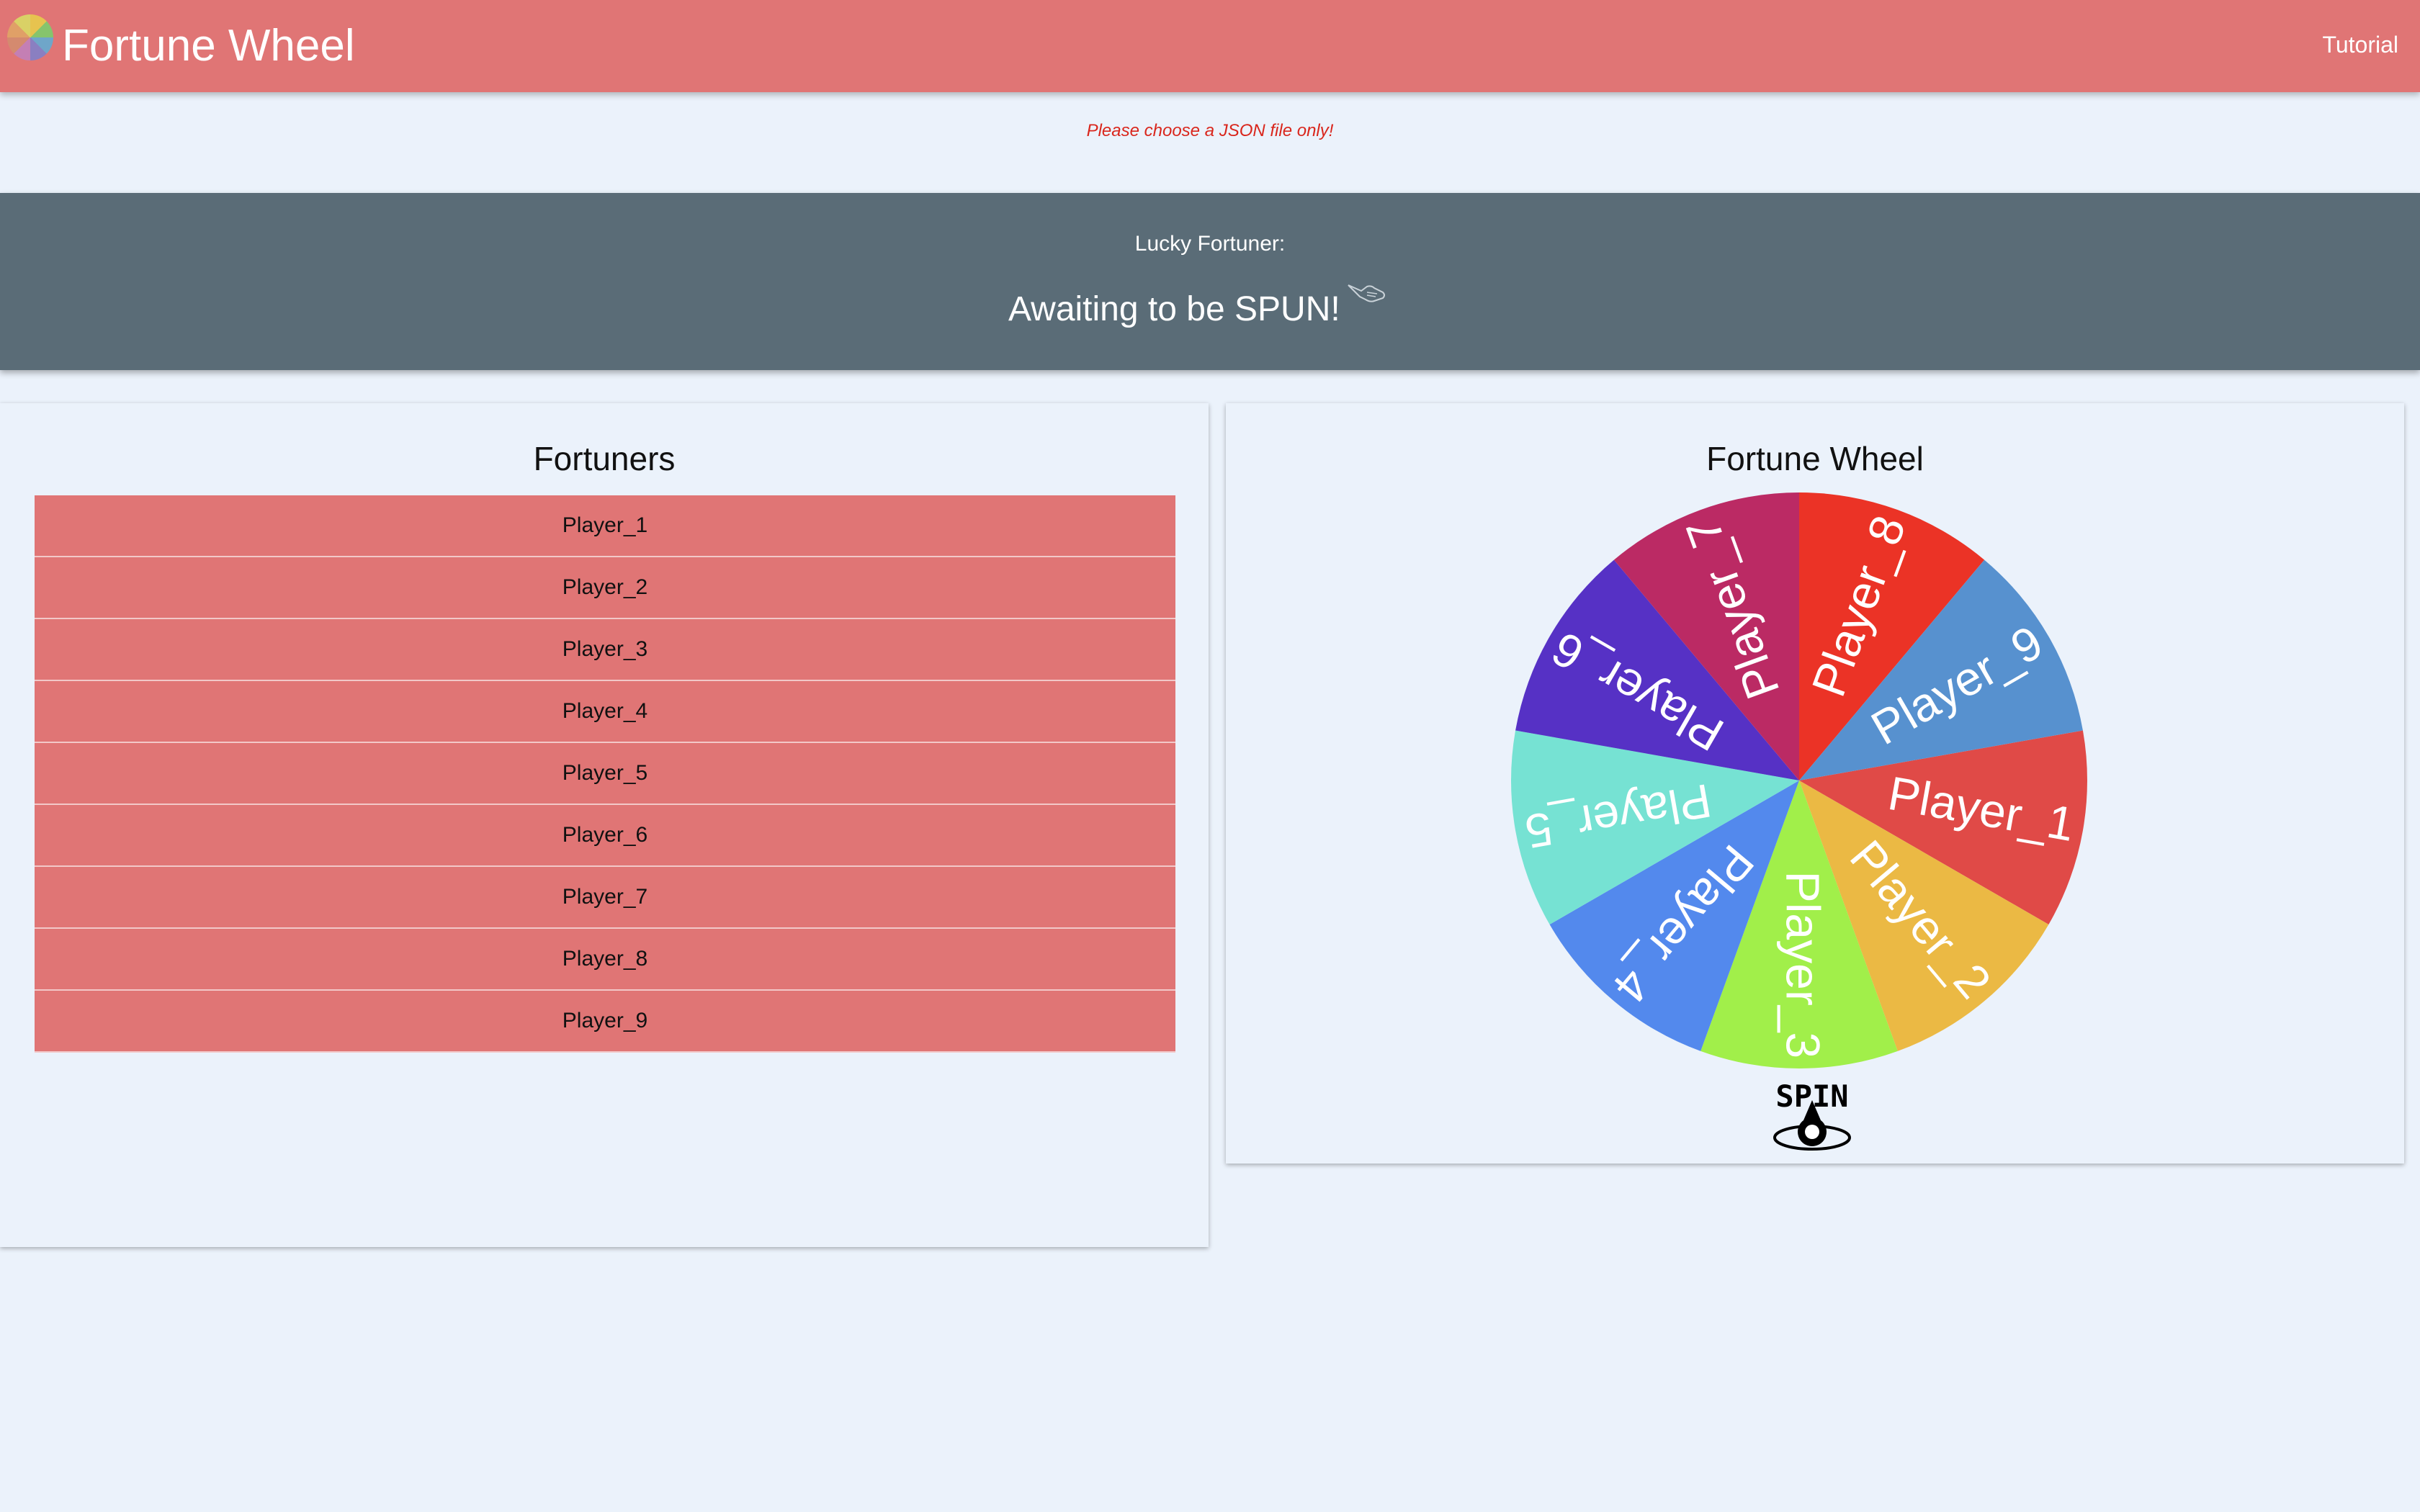 This screenshot has width=2420, height=1512. I want to click on fortuners-title: Fortuners, so click(604, 458).